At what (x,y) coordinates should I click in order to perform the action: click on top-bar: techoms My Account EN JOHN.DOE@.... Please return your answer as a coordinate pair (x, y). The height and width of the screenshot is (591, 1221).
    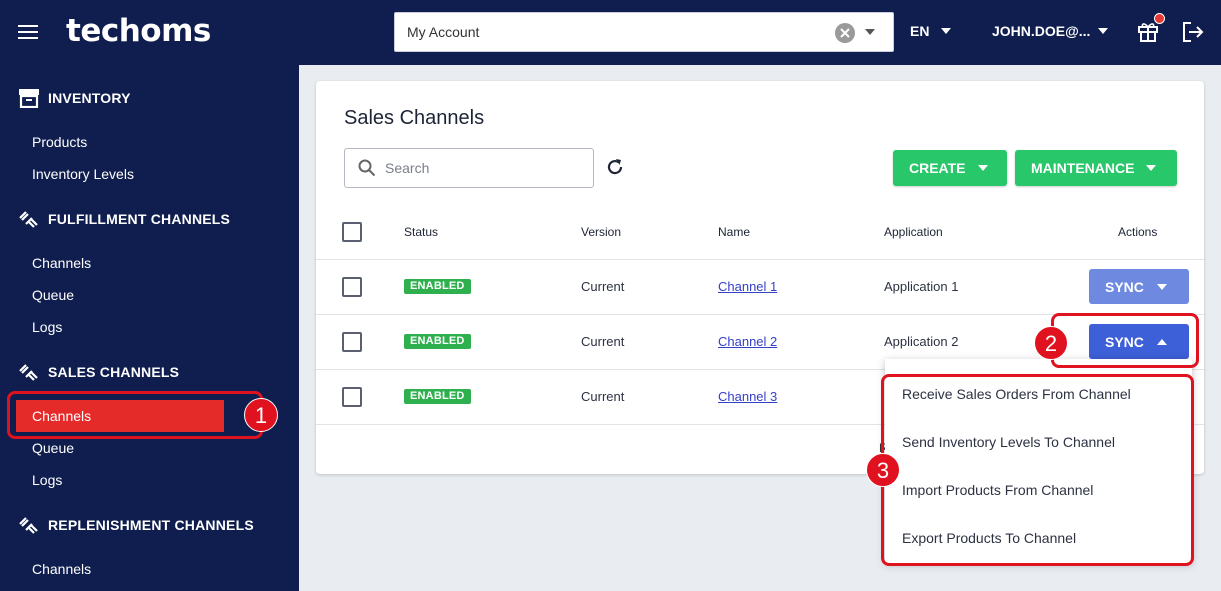
    Looking at the image, I should click on (610, 32).